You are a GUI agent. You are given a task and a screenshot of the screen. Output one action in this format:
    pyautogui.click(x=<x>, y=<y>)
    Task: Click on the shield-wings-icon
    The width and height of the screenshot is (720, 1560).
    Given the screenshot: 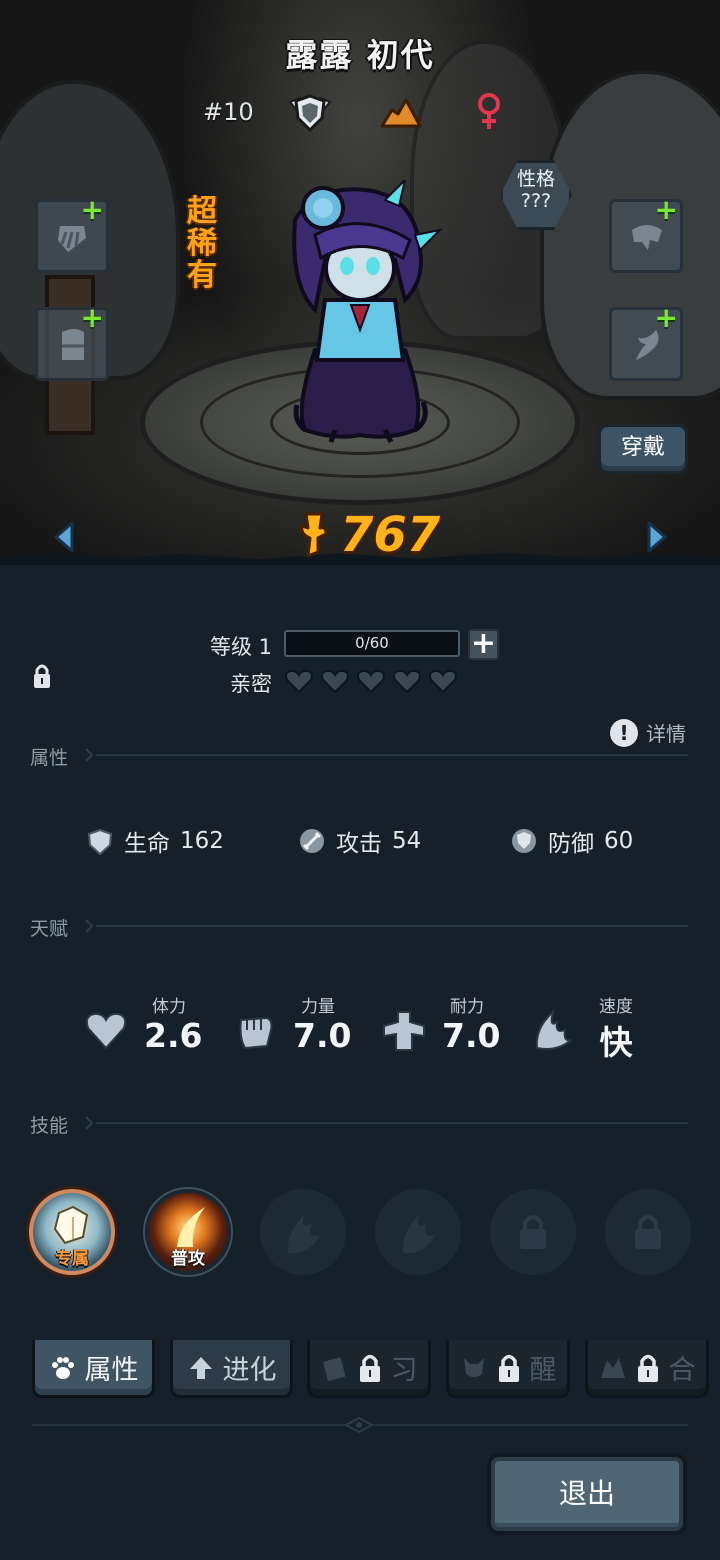 What is the action you would take?
    pyautogui.click(x=310, y=113)
    